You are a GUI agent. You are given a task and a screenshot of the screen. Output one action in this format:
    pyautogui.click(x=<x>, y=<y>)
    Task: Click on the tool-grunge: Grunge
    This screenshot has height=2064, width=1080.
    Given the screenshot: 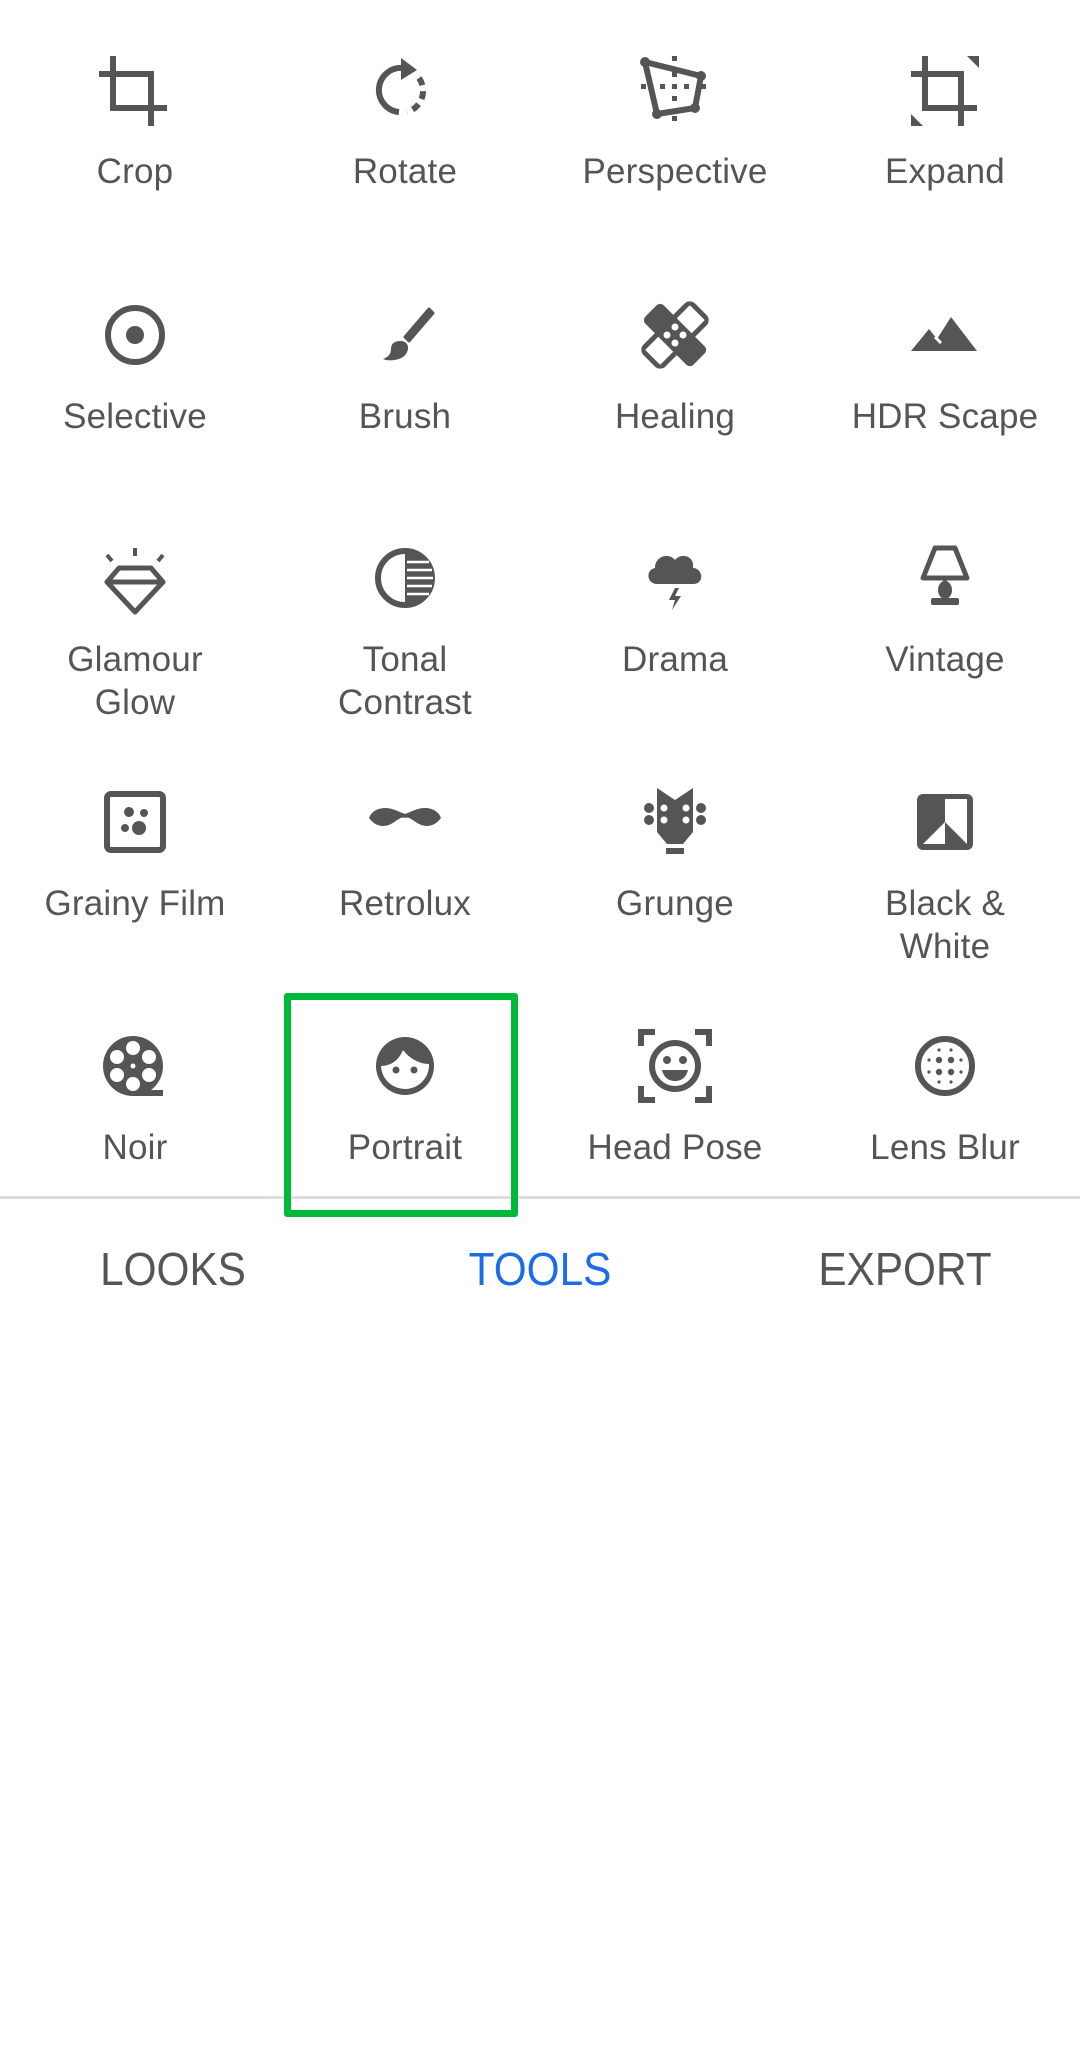 What is the action you would take?
    pyautogui.click(x=675, y=852)
    